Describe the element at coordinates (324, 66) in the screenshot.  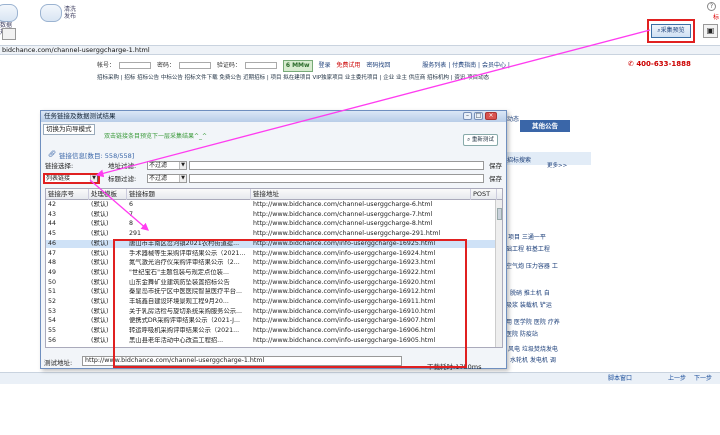
I see `login-link: 登录` at that location.